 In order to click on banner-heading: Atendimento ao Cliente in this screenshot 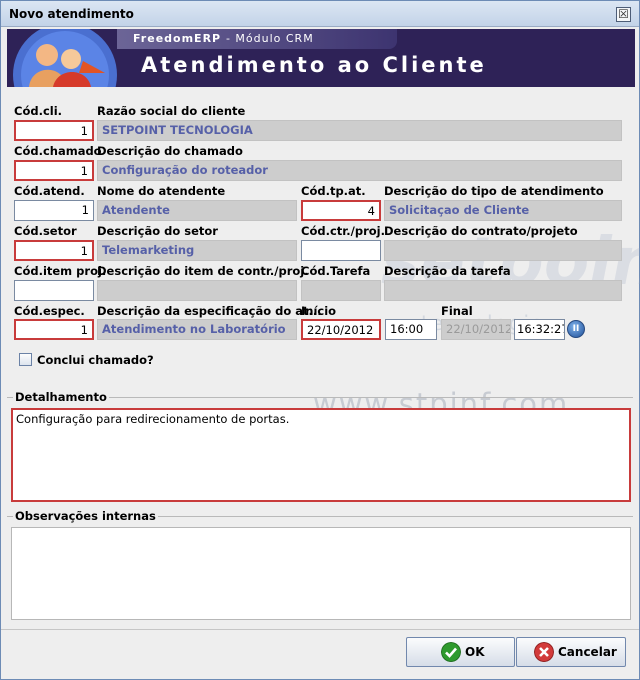, I will do `click(314, 65)`.